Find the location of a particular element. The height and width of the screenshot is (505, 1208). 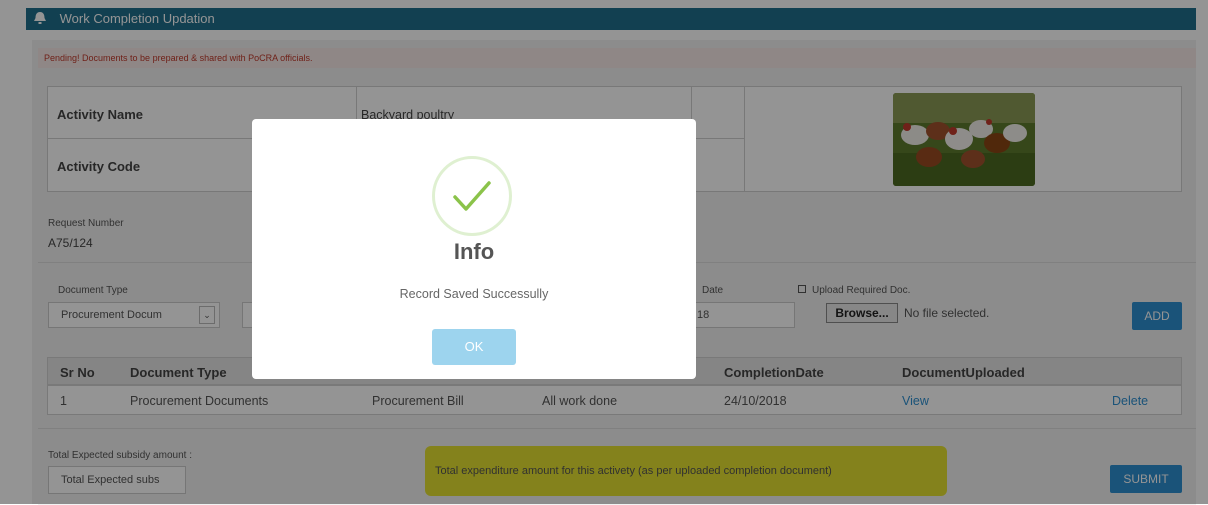

dialog-message: Record Saved Successully is located at coordinates (474, 294).